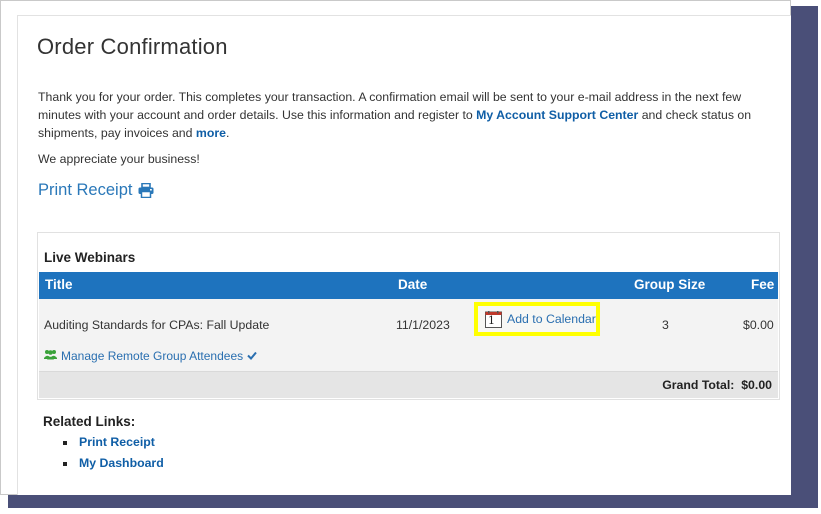  I want to click on column-header-group-size: Group Size, so click(670, 284).